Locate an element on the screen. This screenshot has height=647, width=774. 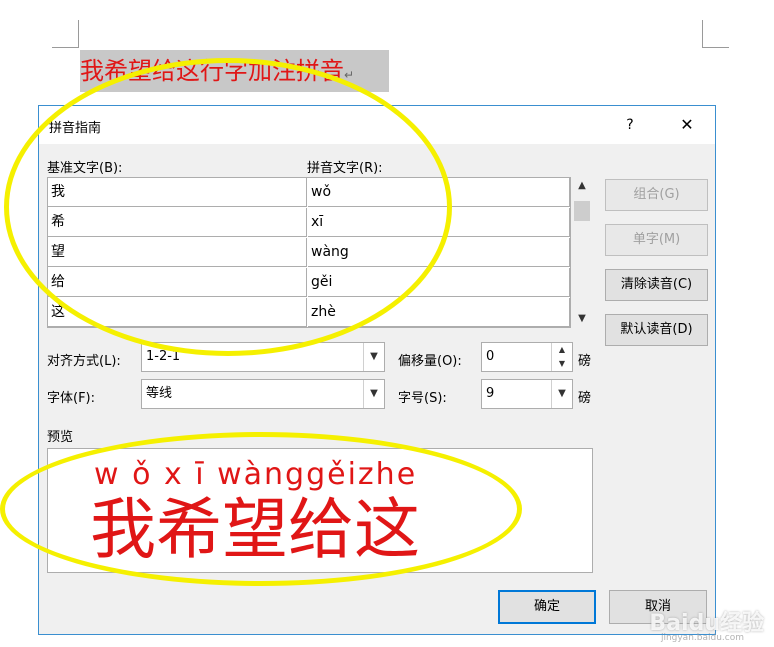
base-text-cell: 我 is located at coordinates (177, 192).